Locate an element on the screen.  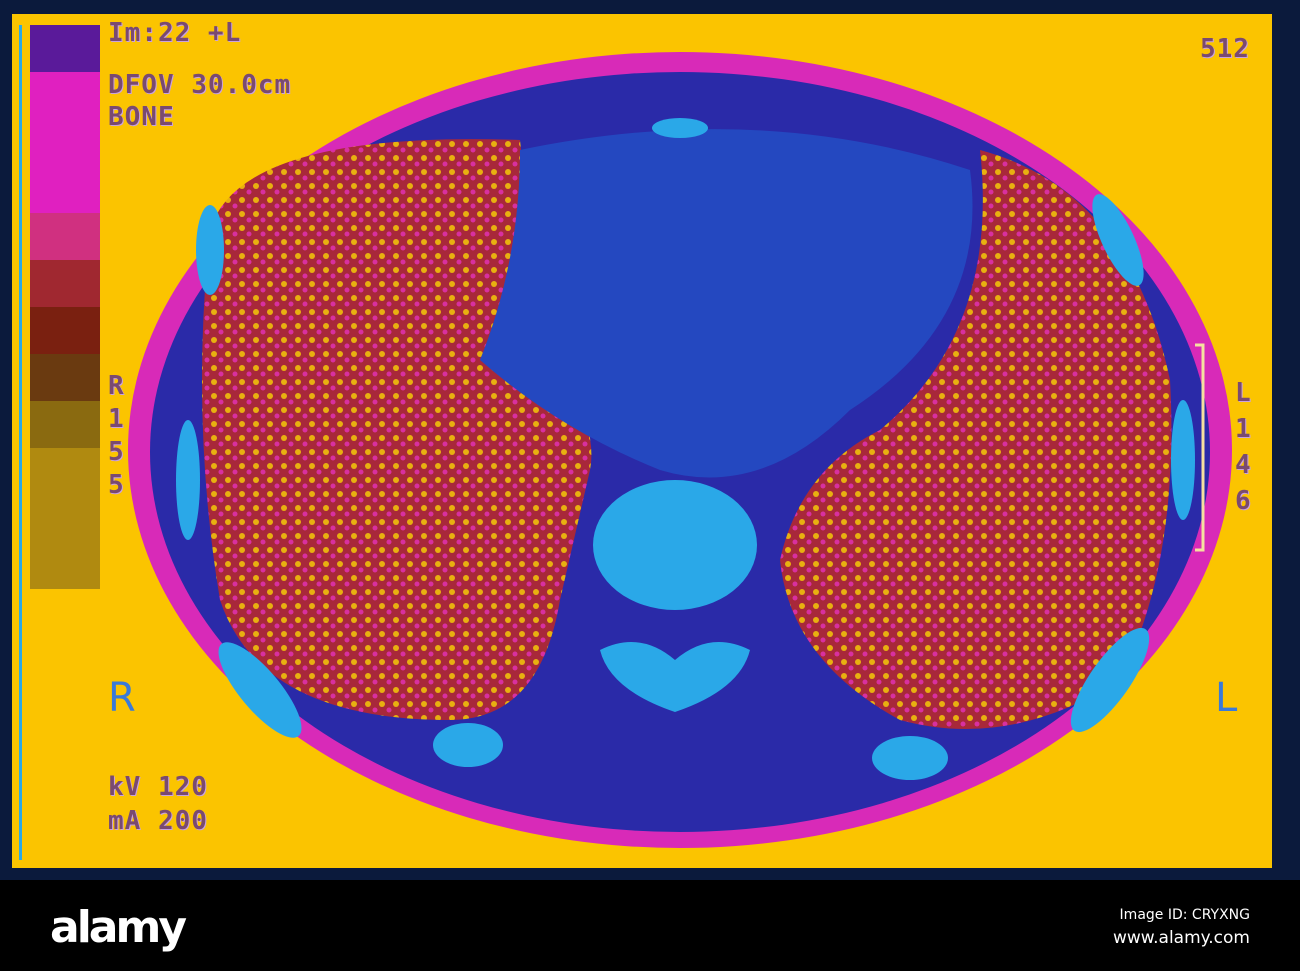
sternum is located at coordinates (680, 128).